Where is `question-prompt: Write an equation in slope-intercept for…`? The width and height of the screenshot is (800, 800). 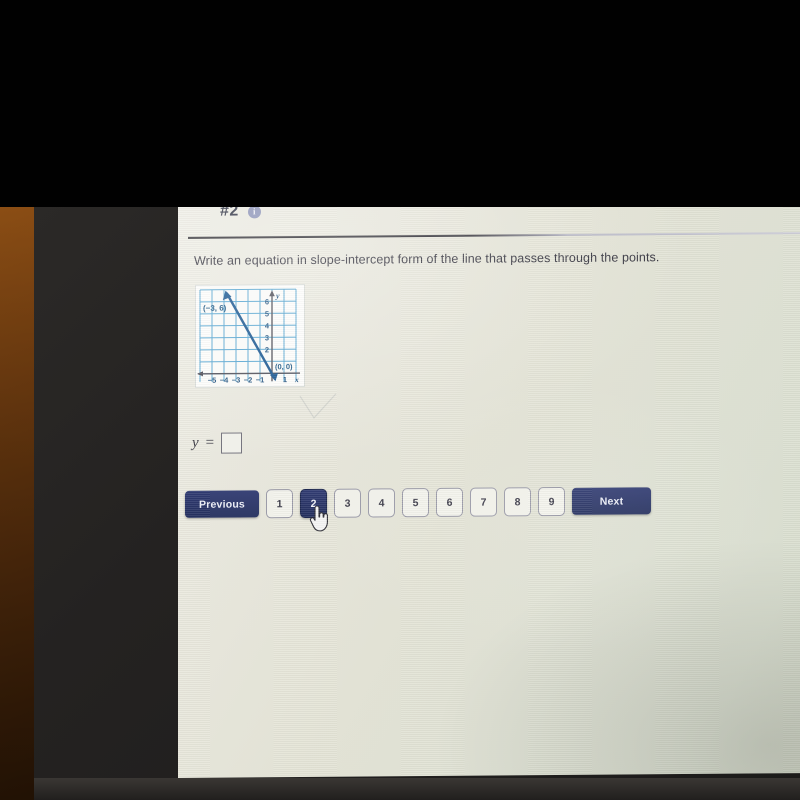
question-prompt: Write an equation in slope-intercept for… is located at coordinates (427, 259).